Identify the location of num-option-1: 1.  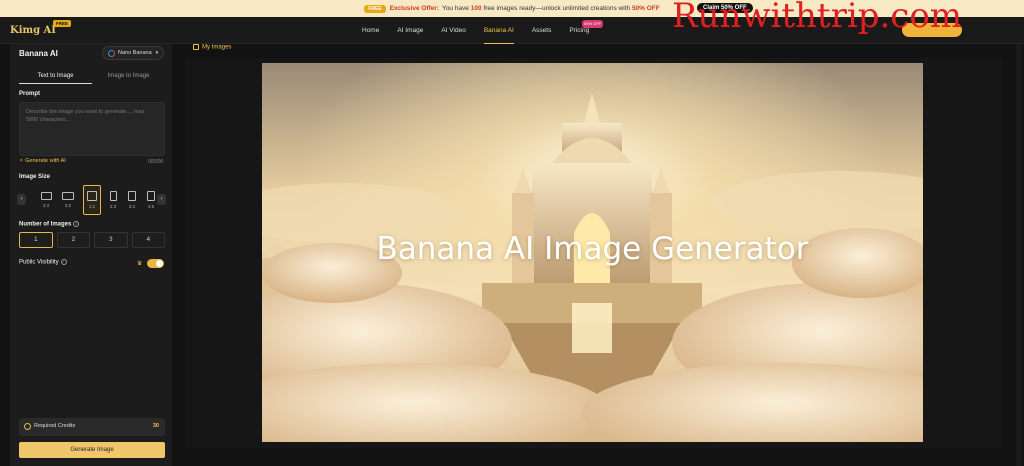
(36, 240).